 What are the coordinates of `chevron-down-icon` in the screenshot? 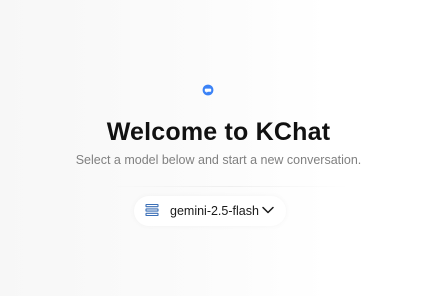 It's located at (268, 210).